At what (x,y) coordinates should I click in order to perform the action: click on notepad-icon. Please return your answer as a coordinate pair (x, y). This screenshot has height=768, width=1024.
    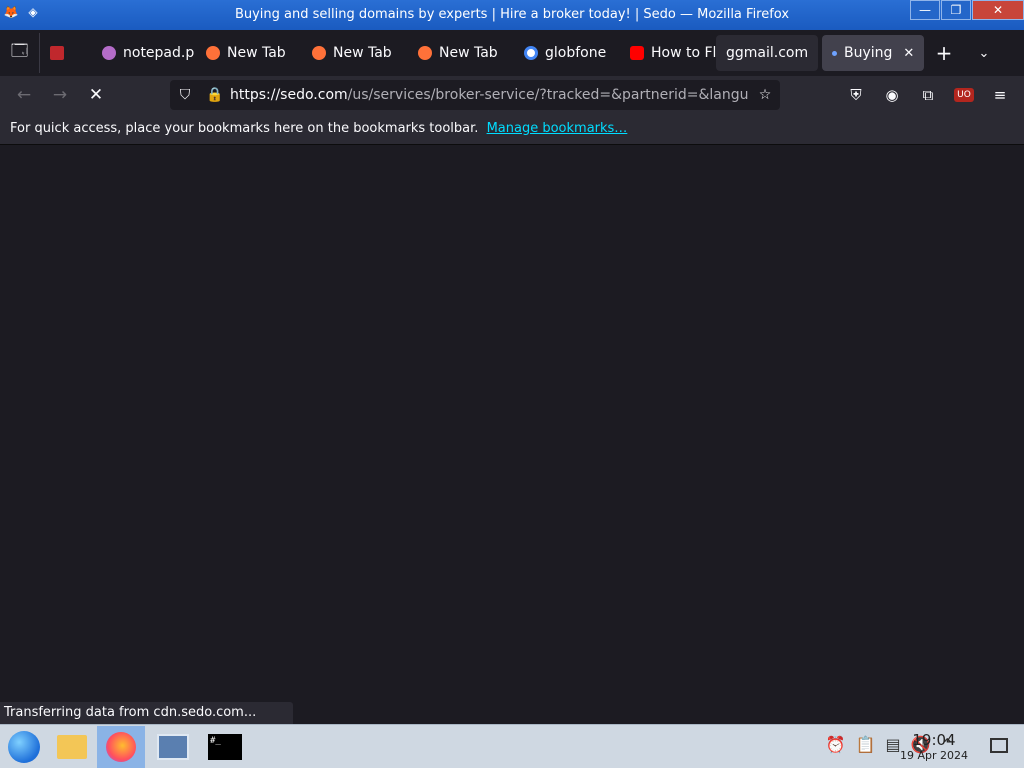
    Looking at the image, I should click on (109, 53).